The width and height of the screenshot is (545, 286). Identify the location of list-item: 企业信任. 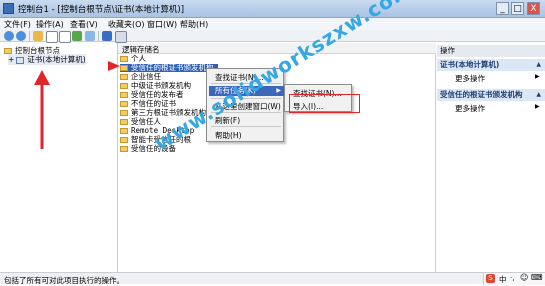
(140, 77).